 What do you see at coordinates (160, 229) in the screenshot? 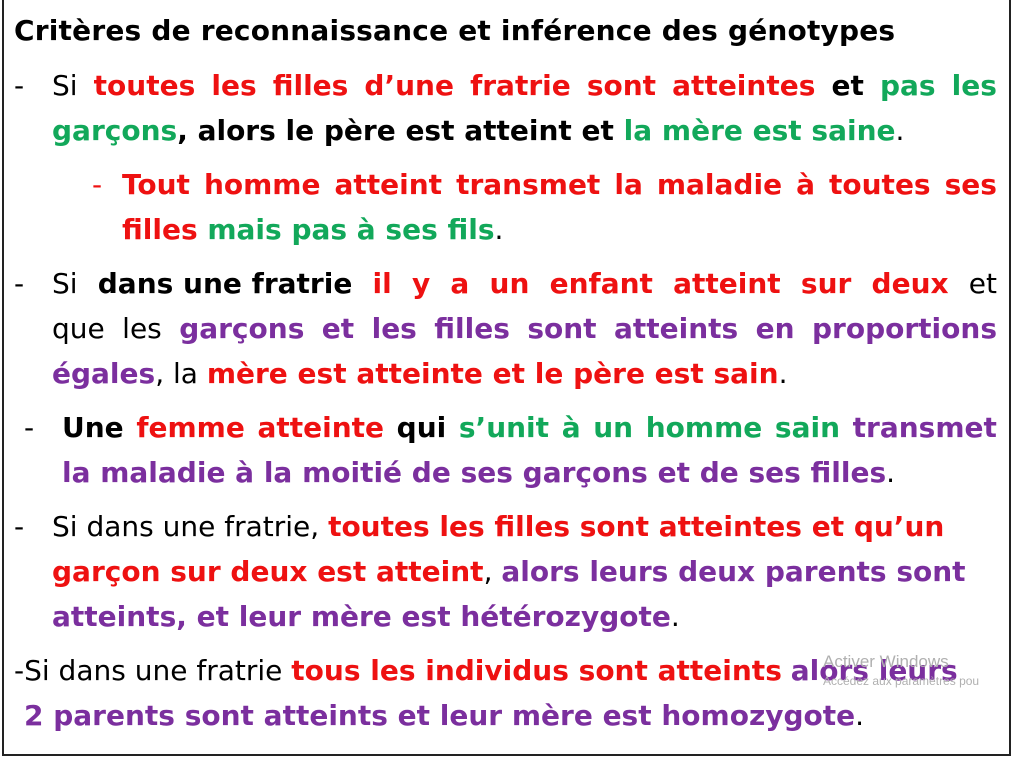
I see `text-run: filles` at bounding box center [160, 229].